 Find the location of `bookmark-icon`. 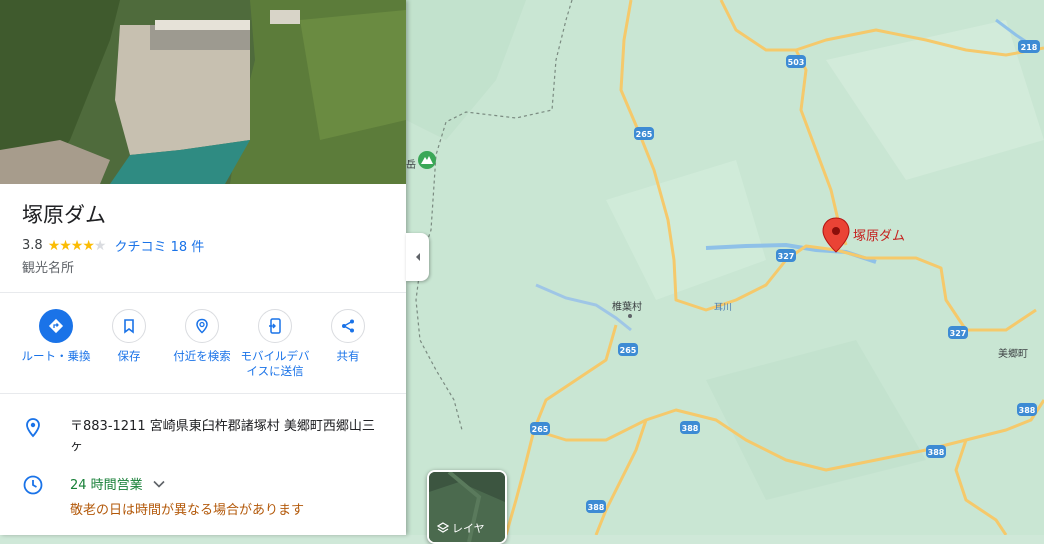

bookmark-icon is located at coordinates (129, 326).